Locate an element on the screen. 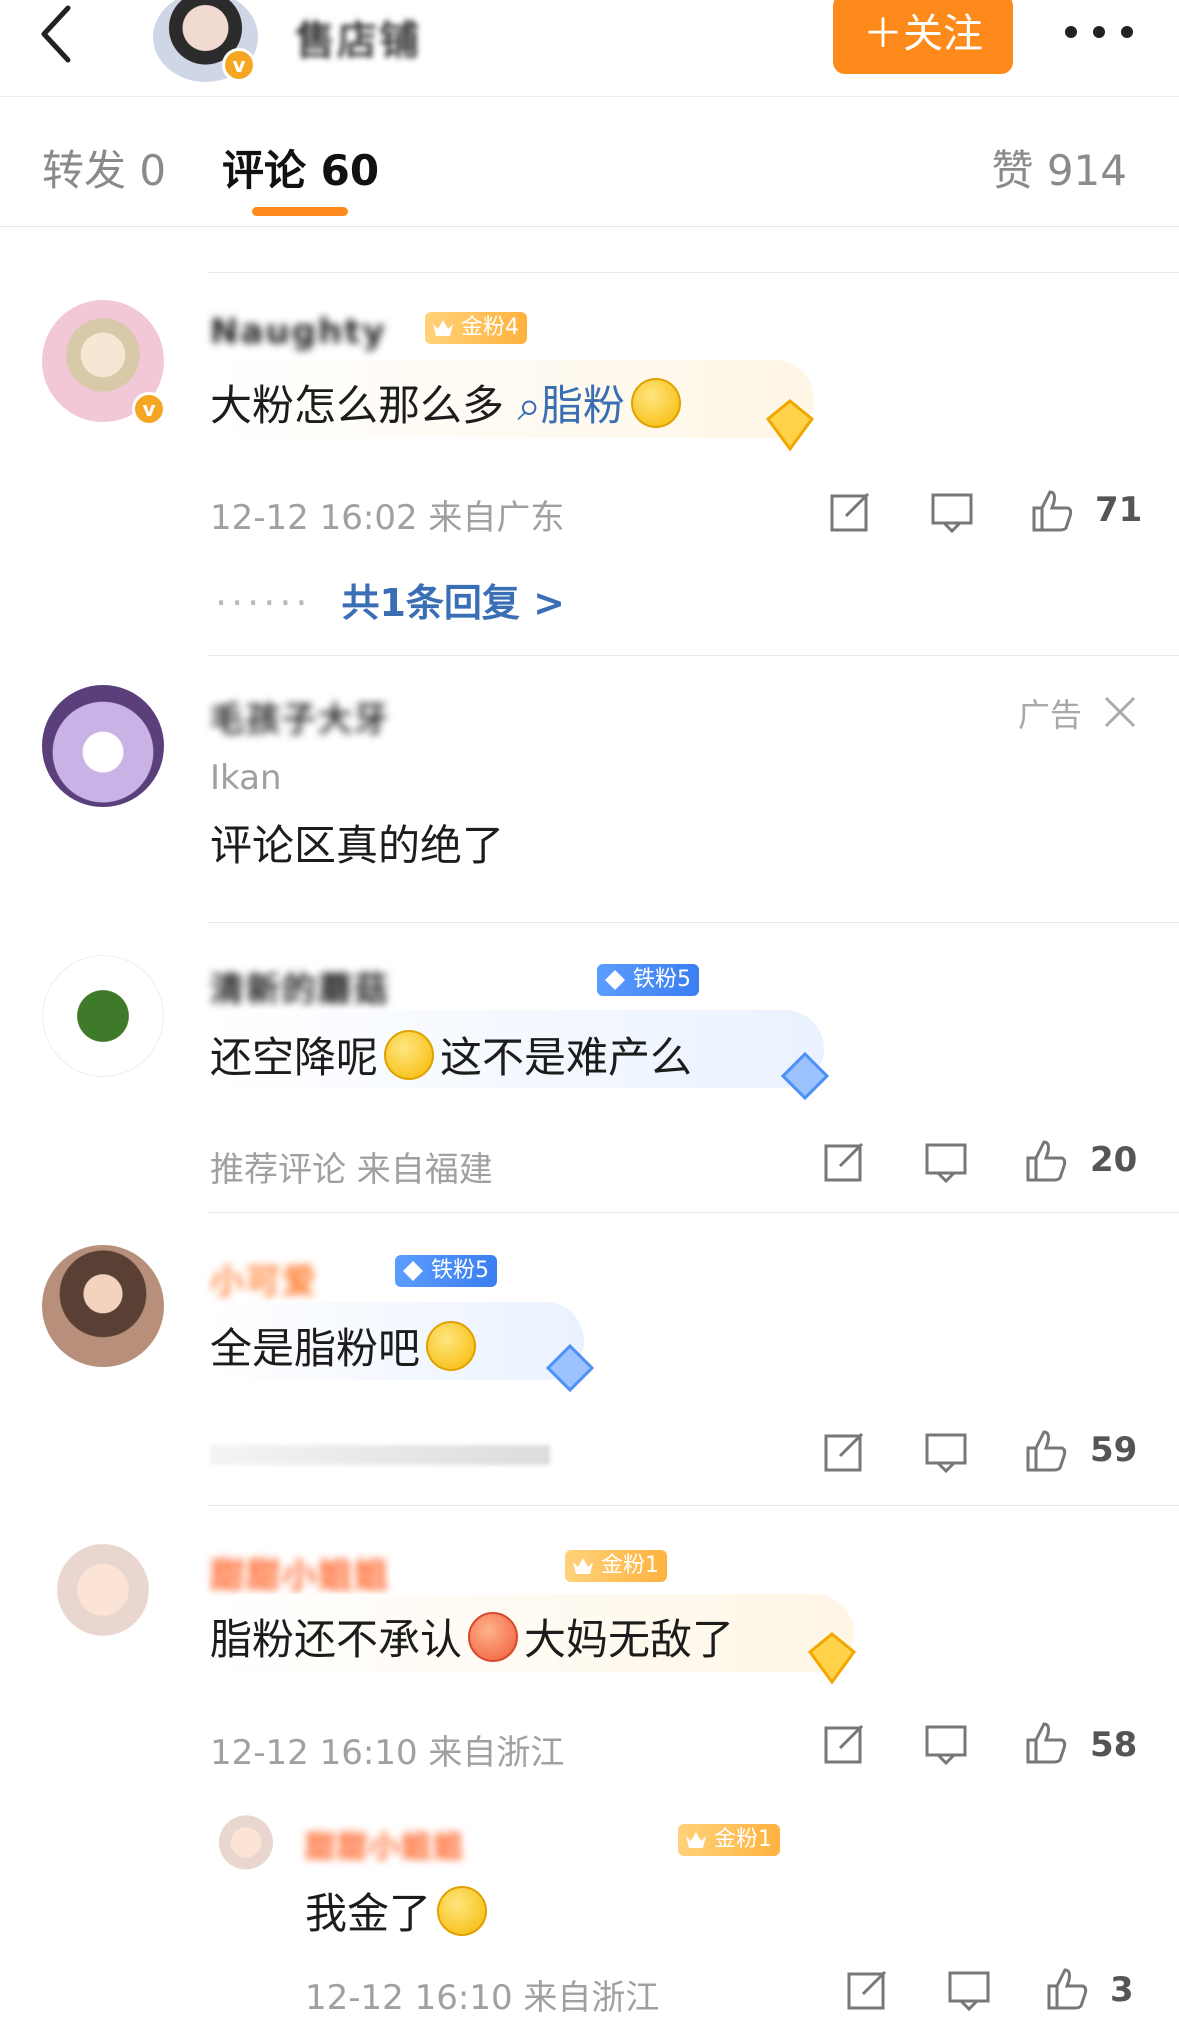  follow-button: ＋关注 is located at coordinates (923, 37).